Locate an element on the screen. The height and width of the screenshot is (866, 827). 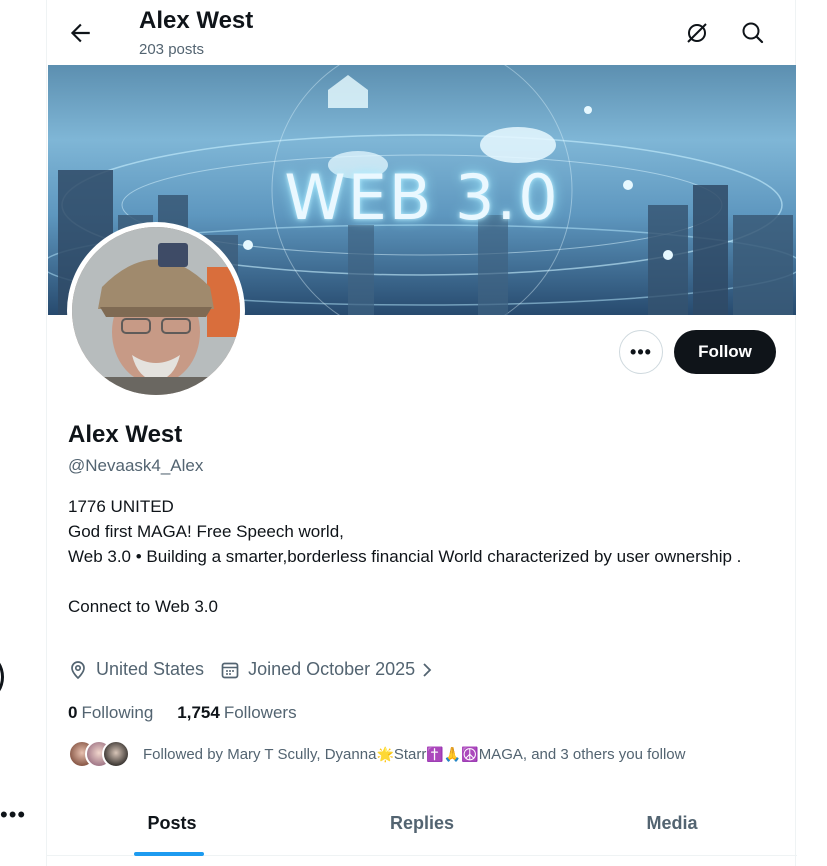
followed-by-prefix: Followed by Mary T Scully, Dyanna is located at coordinates (260, 754).